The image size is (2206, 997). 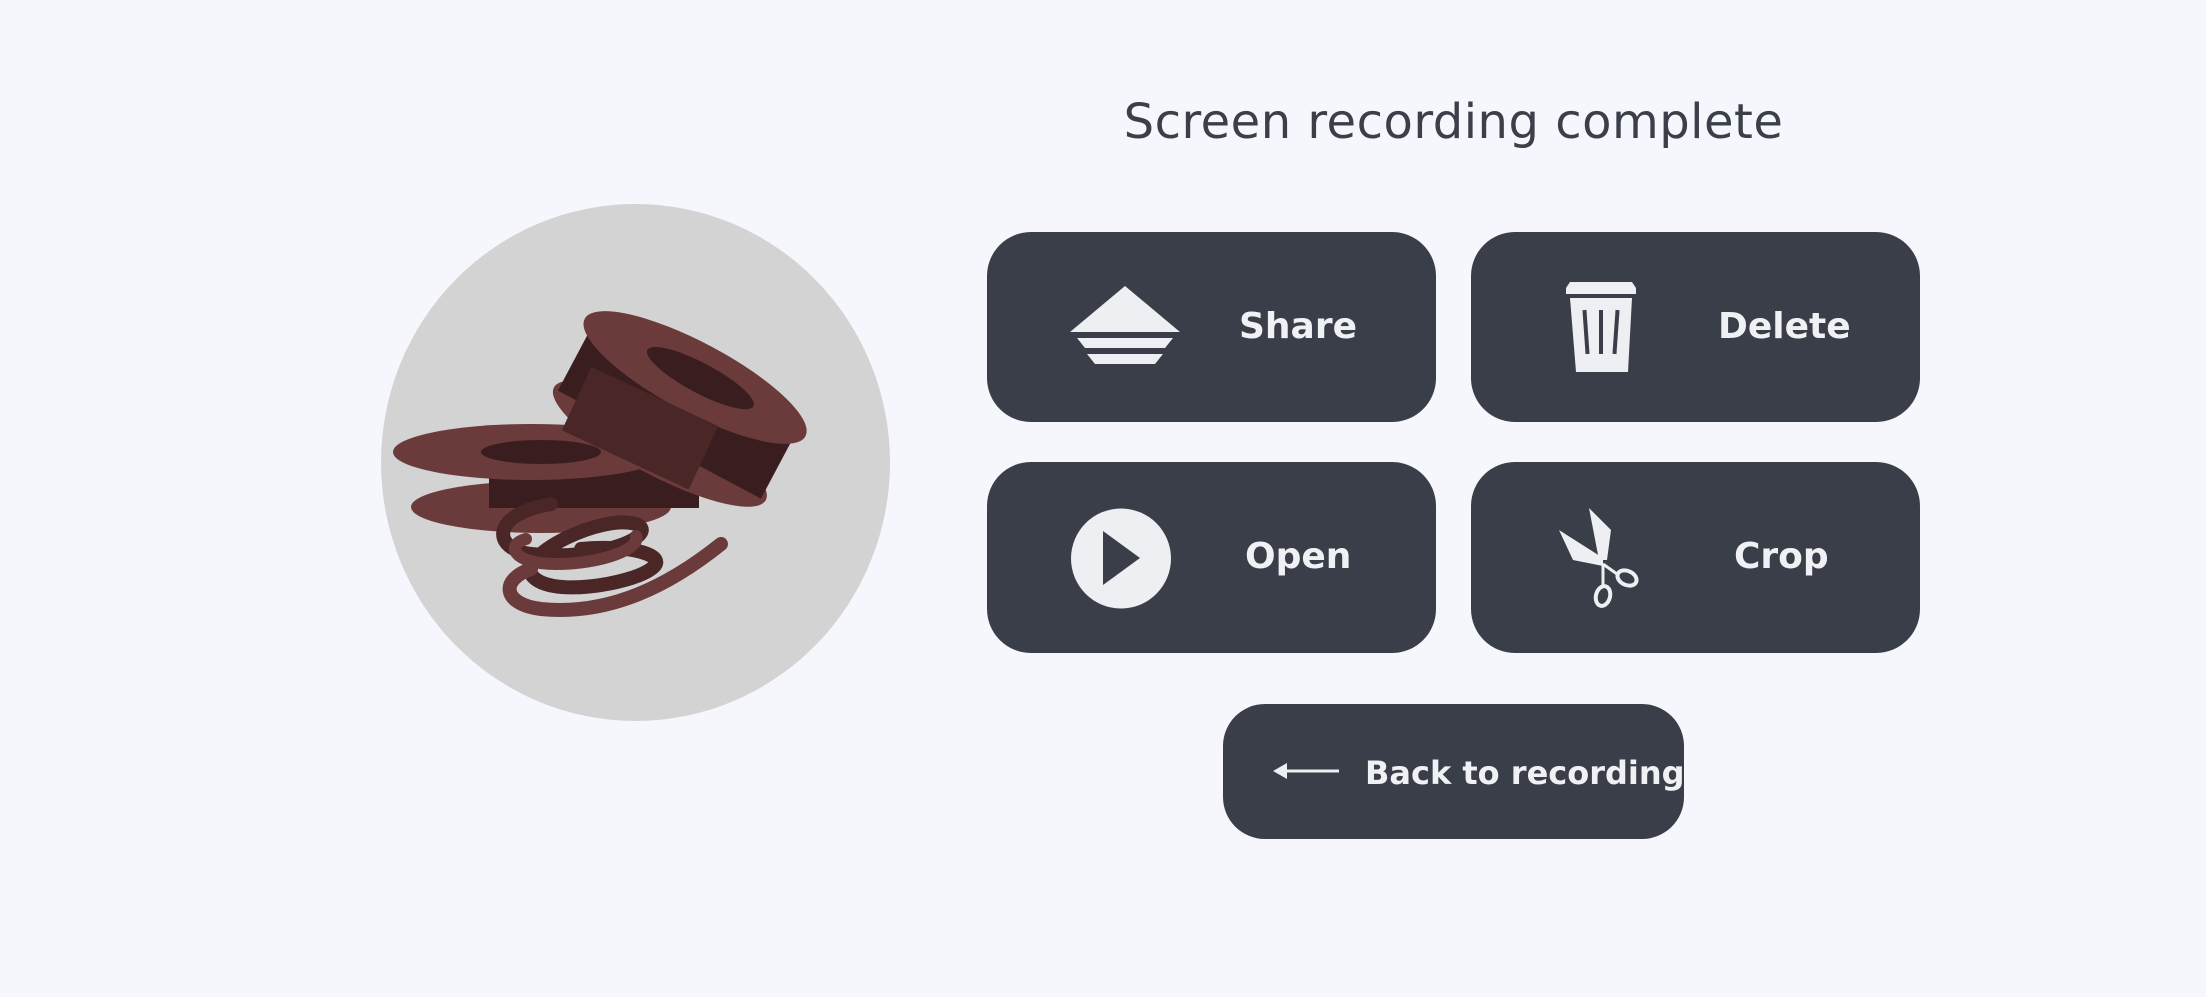 What do you see at coordinates (1695, 327) in the screenshot?
I see `delete-button: Delete` at bounding box center [1695, 327].